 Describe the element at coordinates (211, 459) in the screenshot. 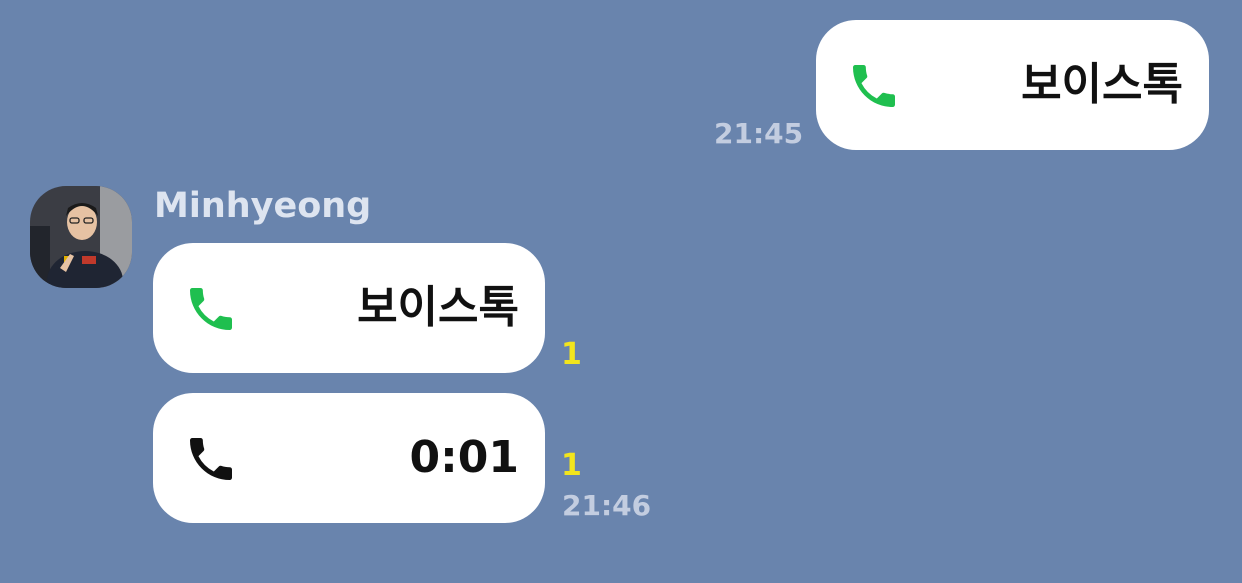

I see `phone-ended-icon` at that location.